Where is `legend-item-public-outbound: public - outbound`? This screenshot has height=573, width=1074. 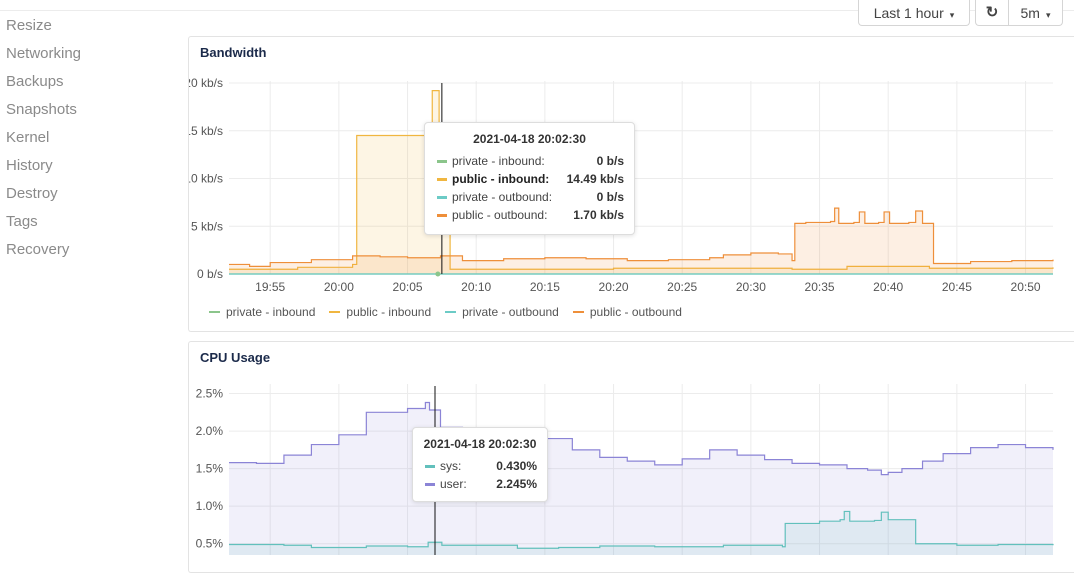
legend-item-public-outbound: public - outbound is located at coordinates (627, 312).